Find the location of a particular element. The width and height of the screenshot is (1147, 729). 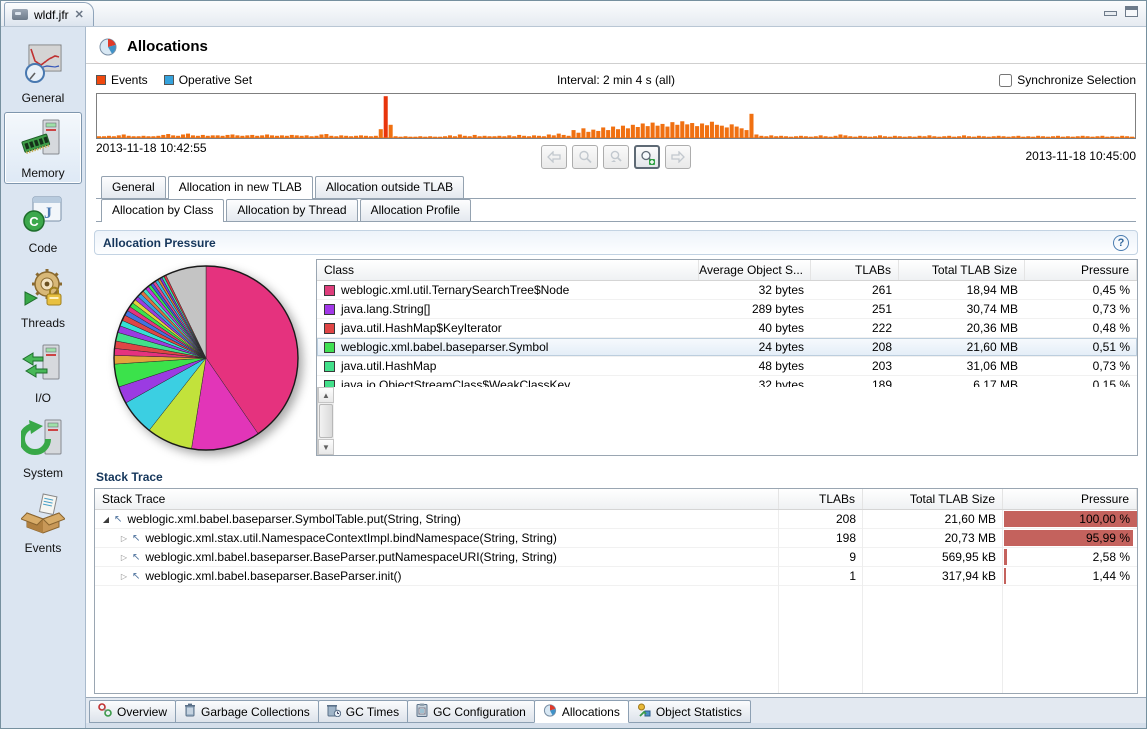

st-column-header-total-tlab-size: Total TLAB Size is located at coordinates (933, 499).